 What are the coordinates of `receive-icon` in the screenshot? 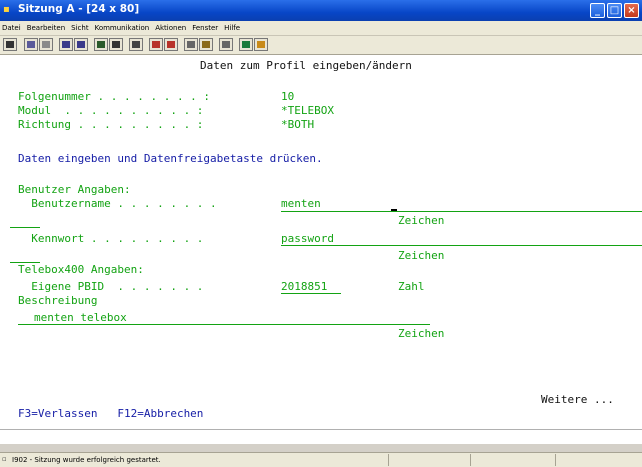 It's located at (81, 44).